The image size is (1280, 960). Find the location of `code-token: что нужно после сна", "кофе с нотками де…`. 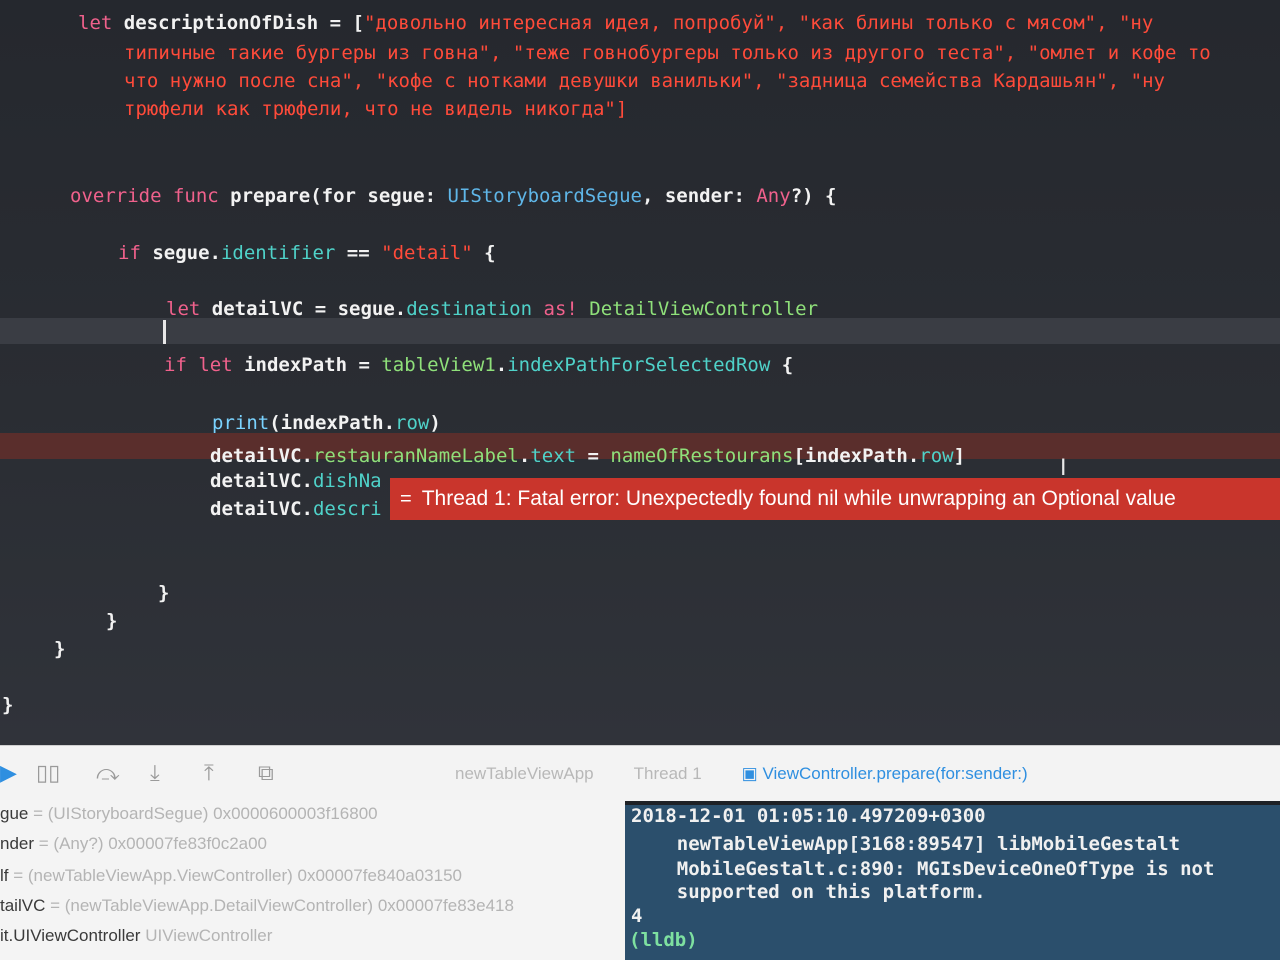

code-token: что нужно после сна", "кофе с нотками де… is located at coordinates (644, 81).